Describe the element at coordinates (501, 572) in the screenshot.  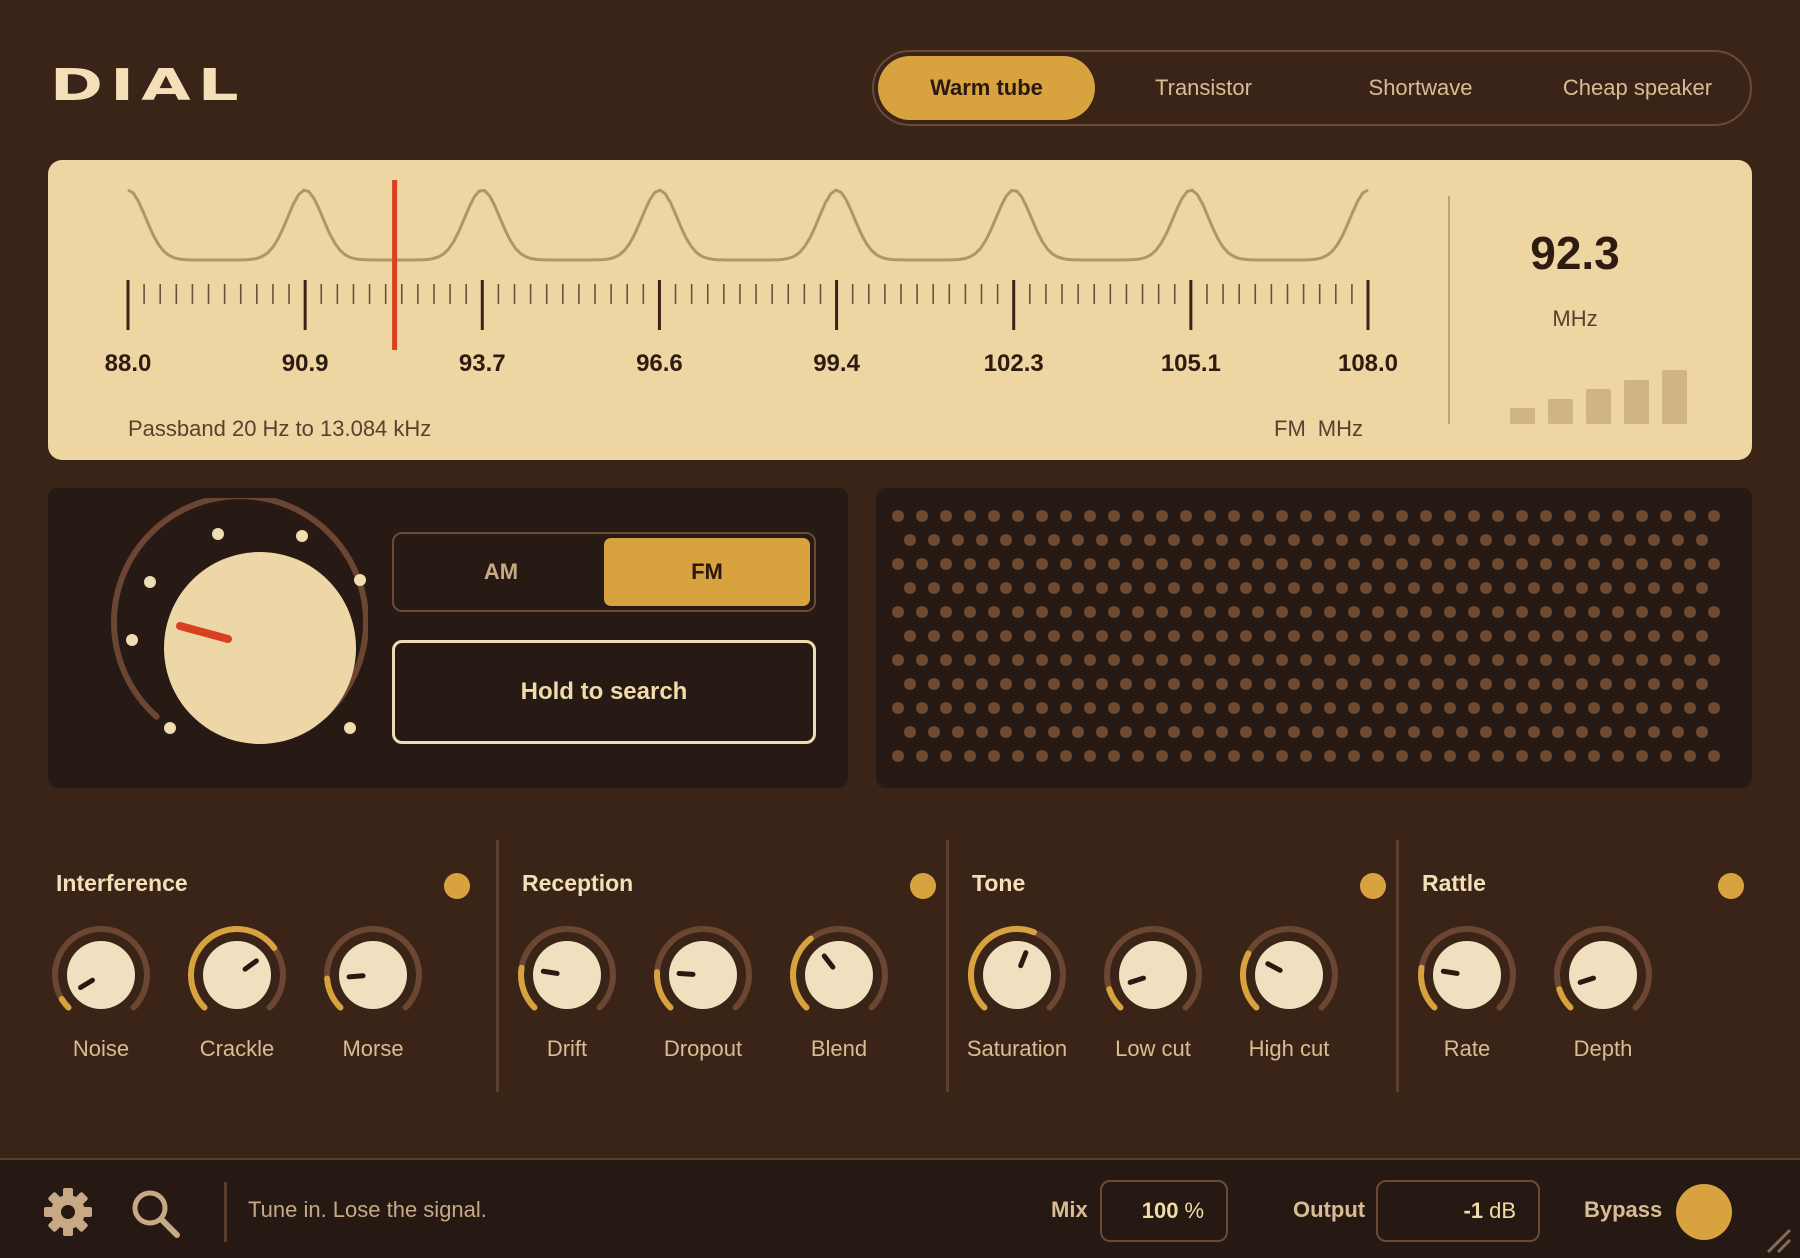
I see `band-am-button: AM` at that location.